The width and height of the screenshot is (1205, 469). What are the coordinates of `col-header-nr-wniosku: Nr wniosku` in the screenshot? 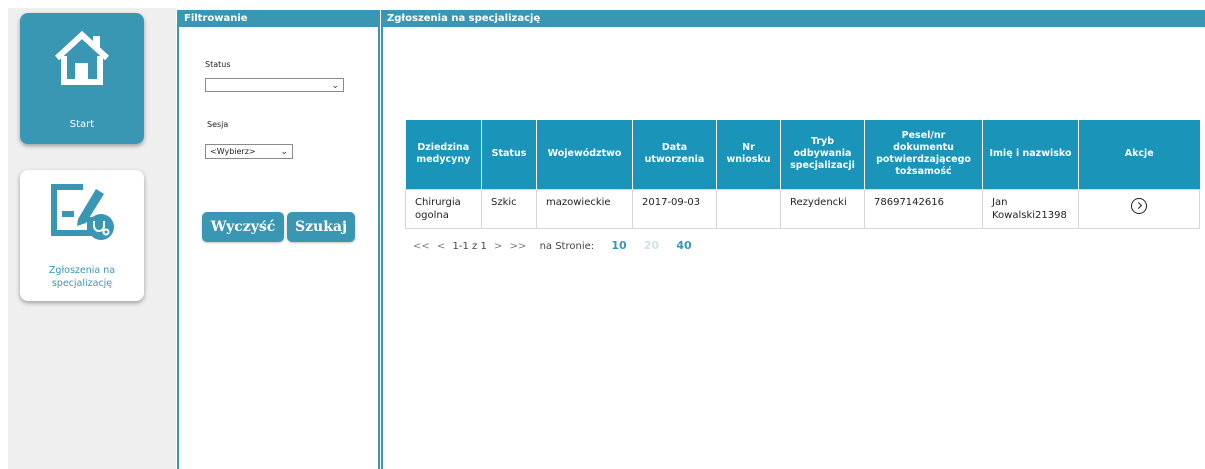 It's located at (748, 154).